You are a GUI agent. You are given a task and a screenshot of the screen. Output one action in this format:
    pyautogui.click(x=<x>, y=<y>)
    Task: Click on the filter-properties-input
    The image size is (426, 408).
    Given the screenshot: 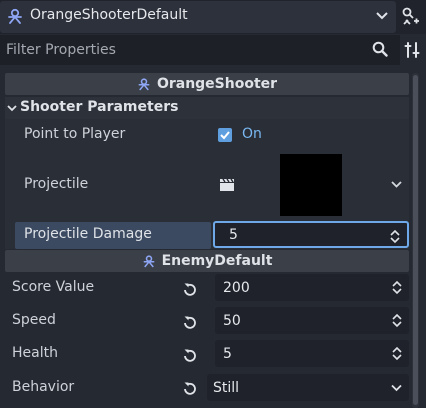 What is the action you would take?
    pyautogui.click(x=198, y=50)
    